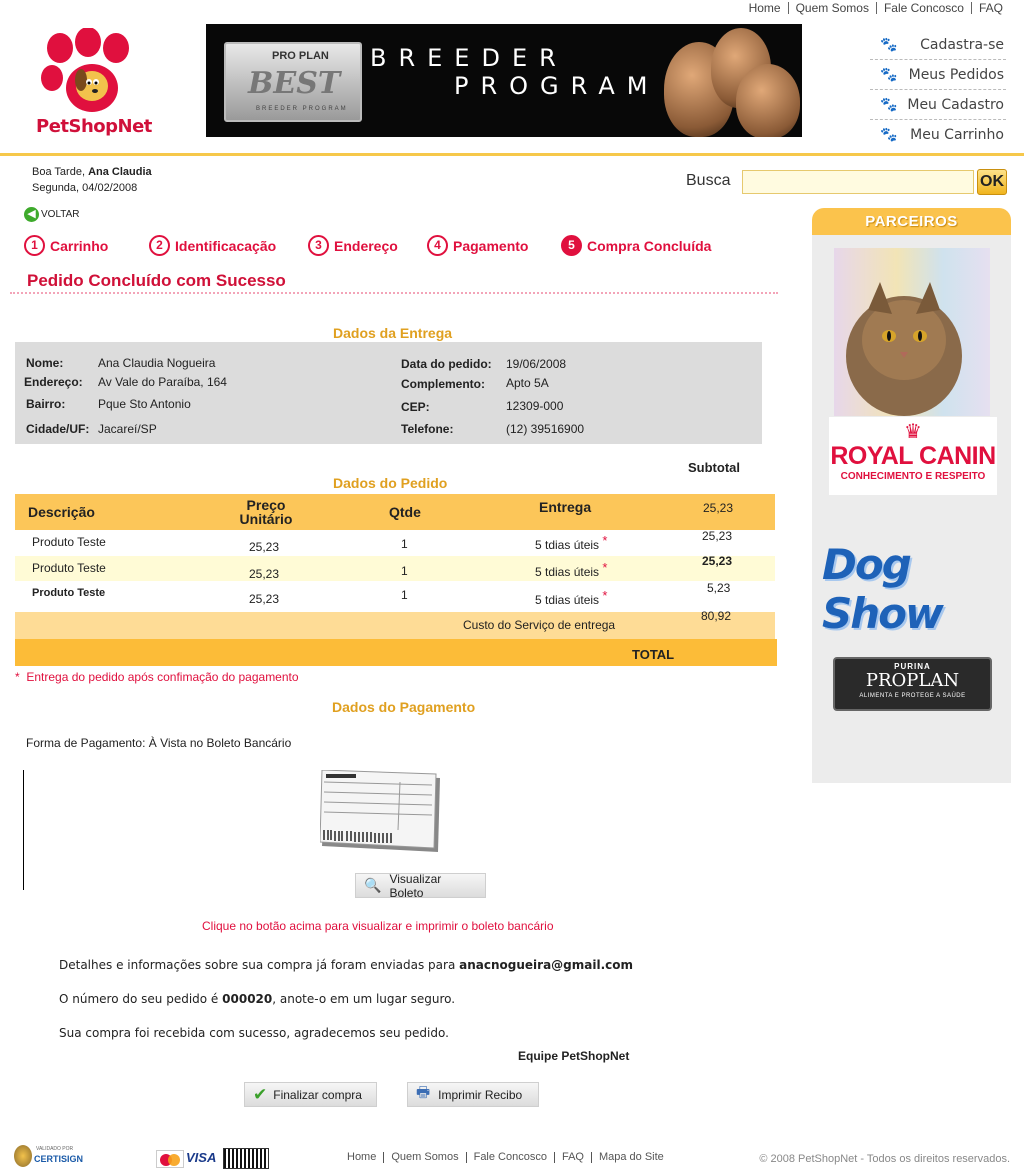 Image resolution: width=1024 pixels, height=1175 pixels. Describe the element at coordinates (170, 1159) in the screenshot. I see `mastercard-icon` at that location.